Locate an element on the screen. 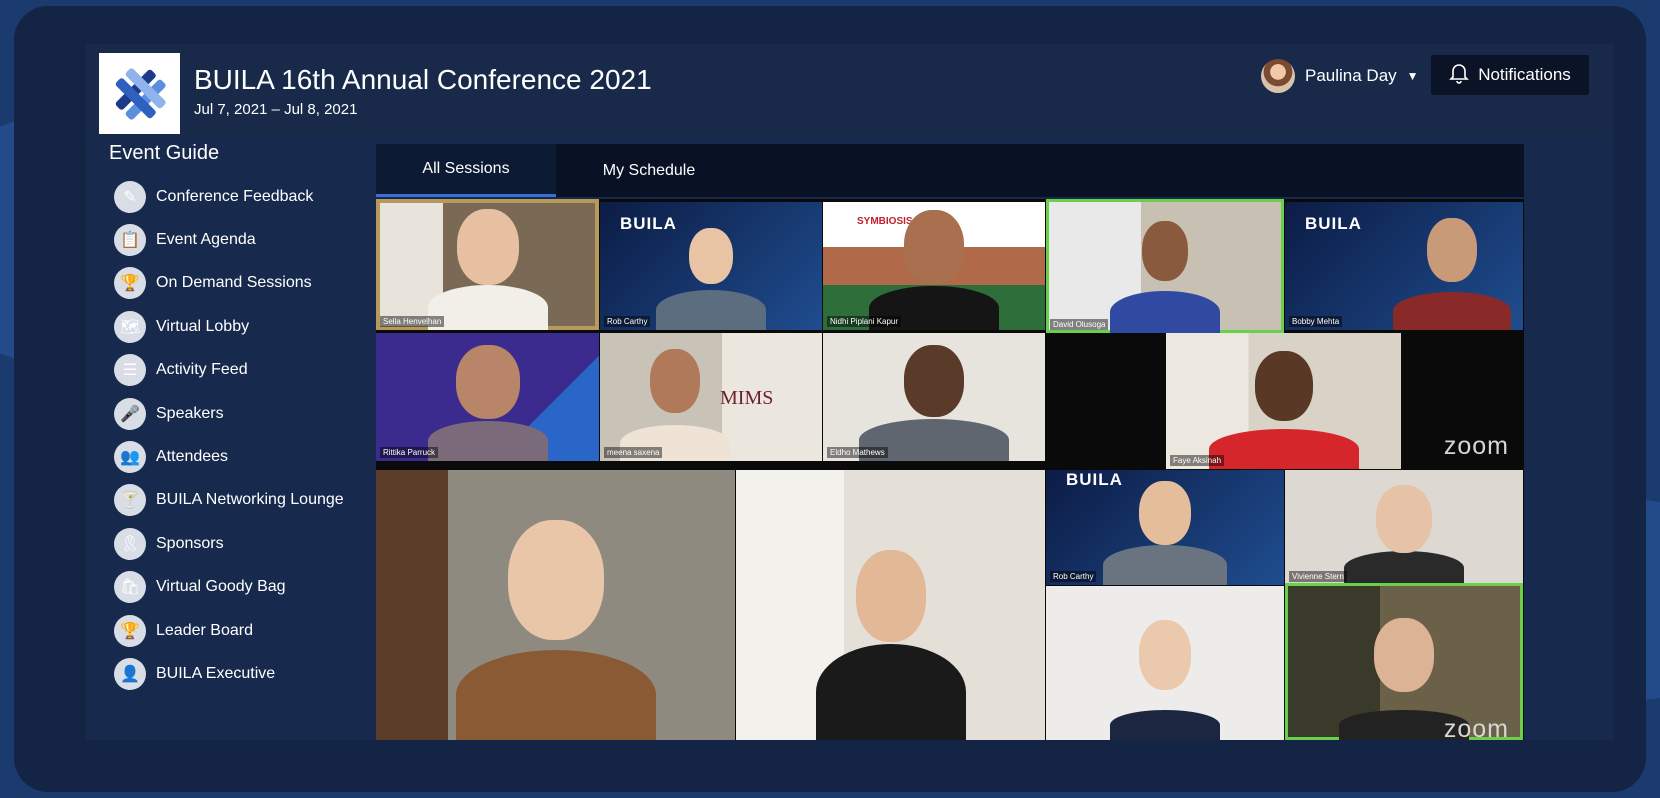 The width and height of the screenshot is (1660, 798). sidebar-item-on-demand-sessions: 🏆 On Demand Sessions is located at coordinates (229, 283).